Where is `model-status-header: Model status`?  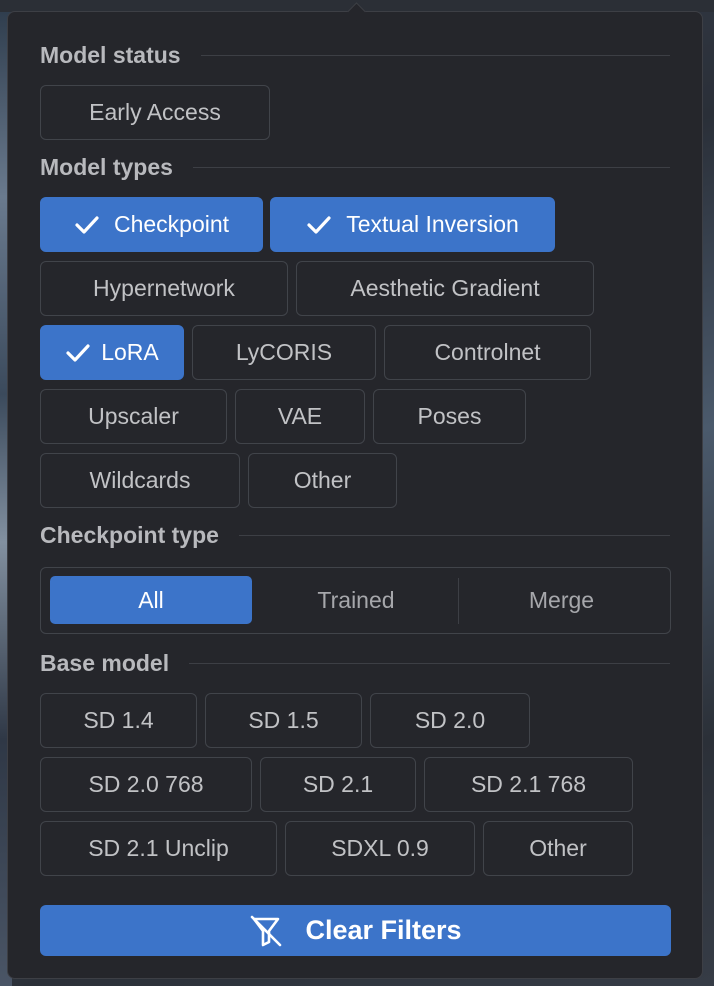 model-status-header: Model status is located at coordinates (355, 55).